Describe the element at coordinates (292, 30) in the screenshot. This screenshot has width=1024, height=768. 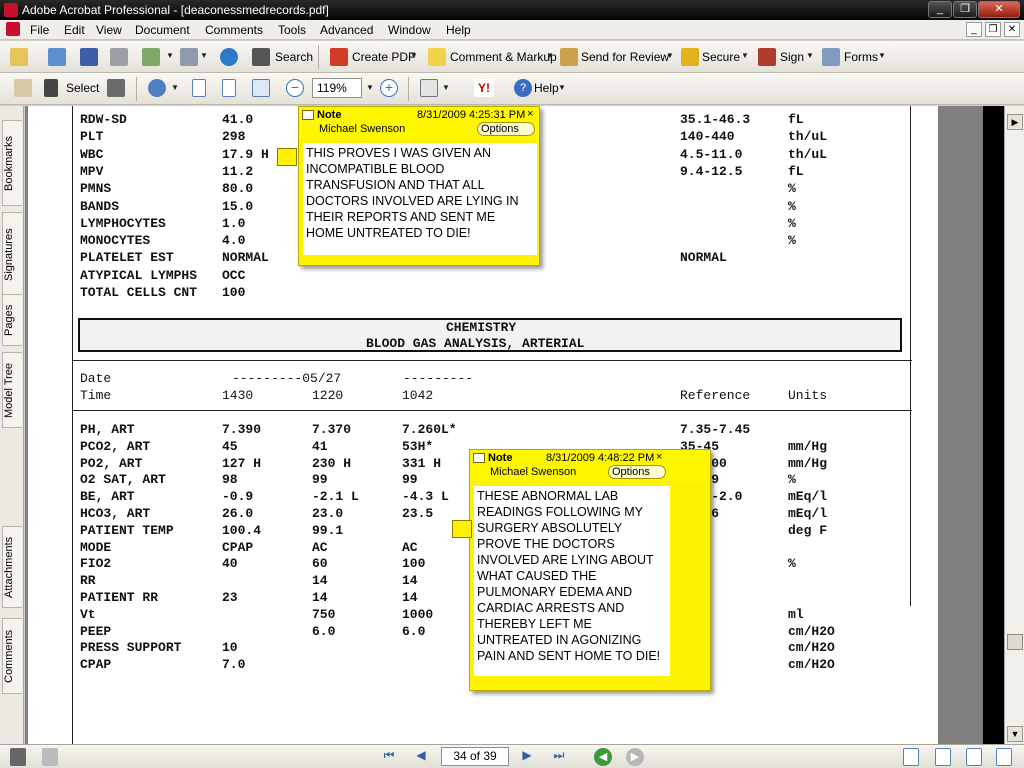
I see `menu-tools: Tools` at that location.